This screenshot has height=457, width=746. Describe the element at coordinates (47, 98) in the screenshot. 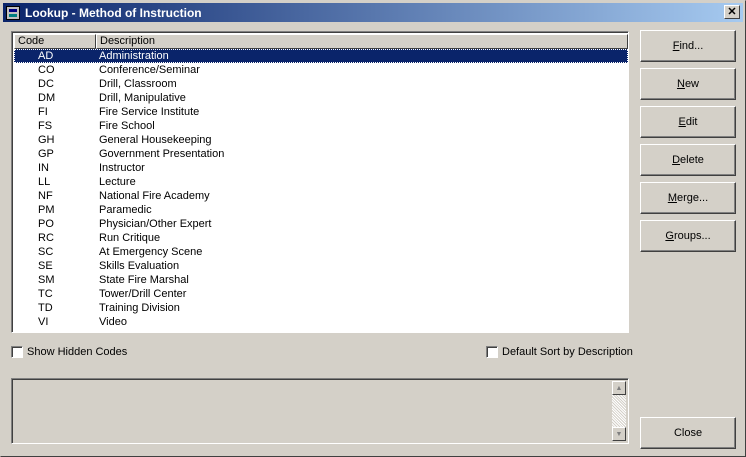

I see `row-code: DM` at that location.